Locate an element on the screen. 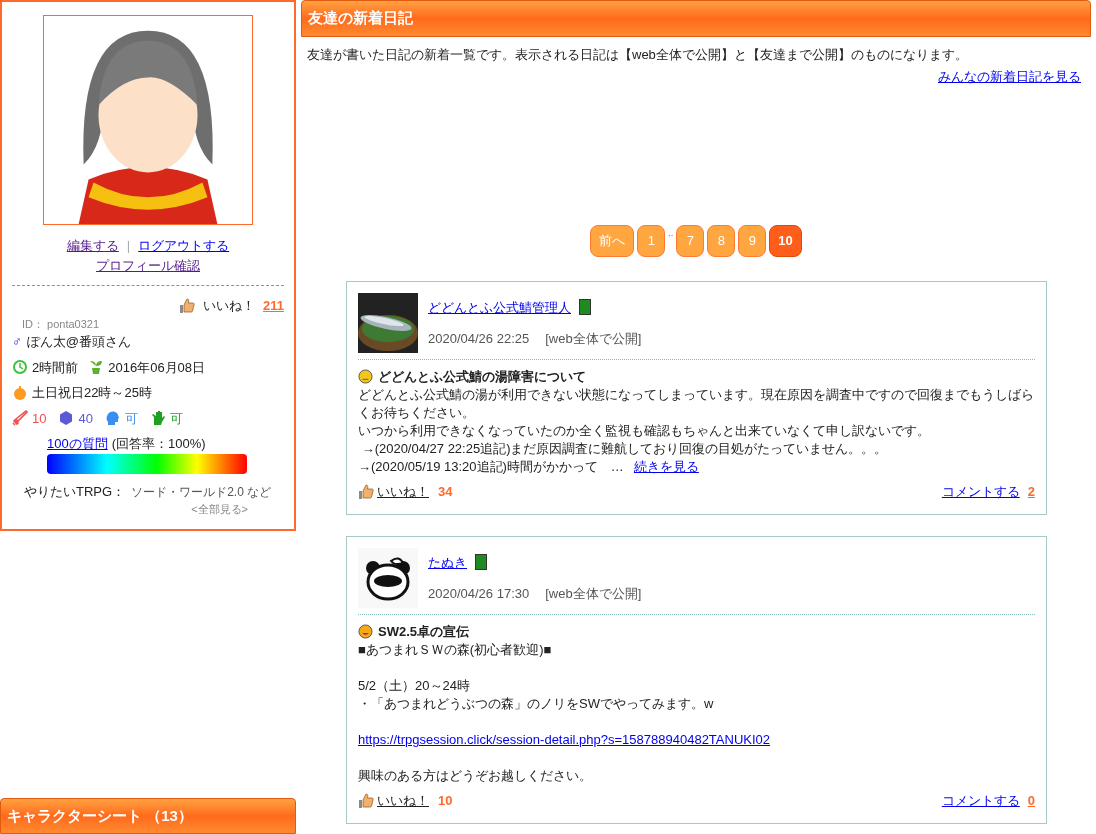  body-text: 5/2（土）20～24時 is located at coordinates (414, 686).